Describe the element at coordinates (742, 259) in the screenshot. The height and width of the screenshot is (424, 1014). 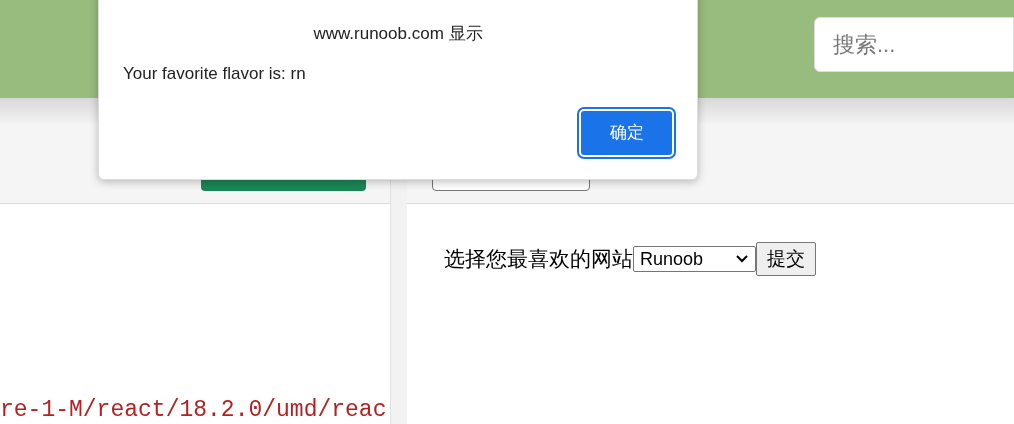
I see `chevron-down-icon` at that location.